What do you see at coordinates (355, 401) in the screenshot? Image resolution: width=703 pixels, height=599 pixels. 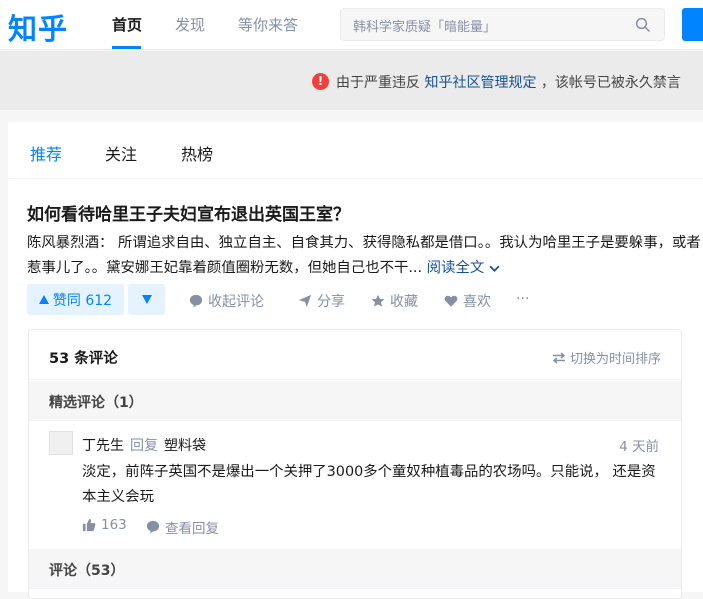 I see `featured-comments-heading: 精选评论（1）` at bounding box center [355, 401].